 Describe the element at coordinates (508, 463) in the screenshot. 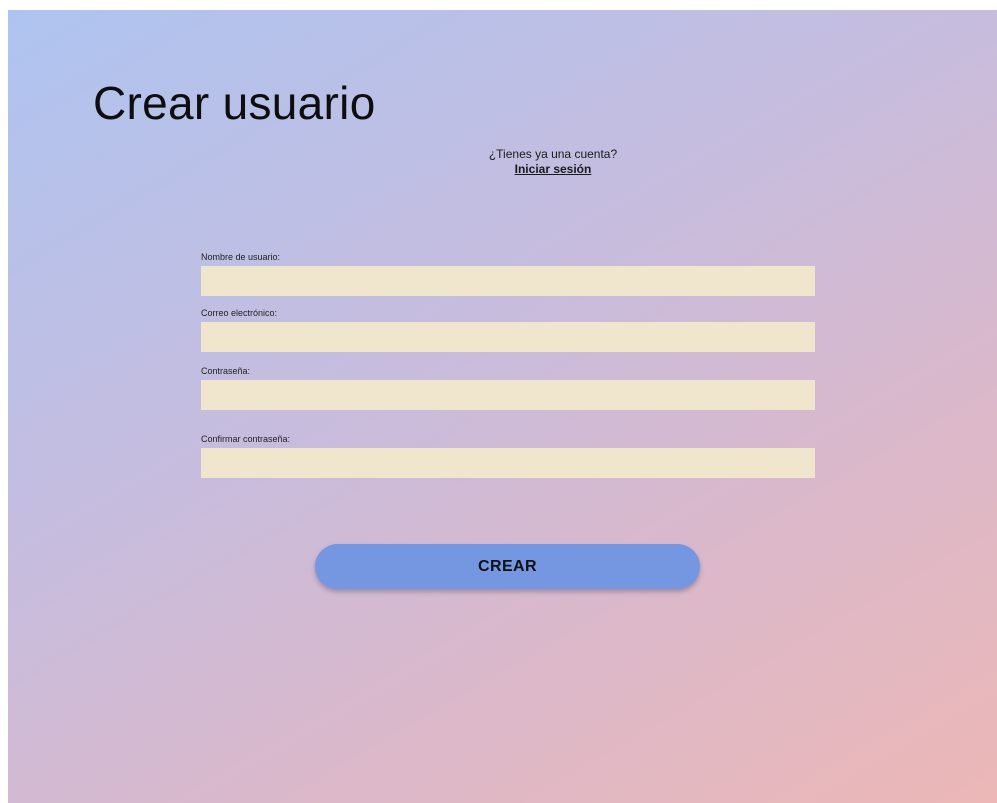

I see `confirm-password-input` at that location.